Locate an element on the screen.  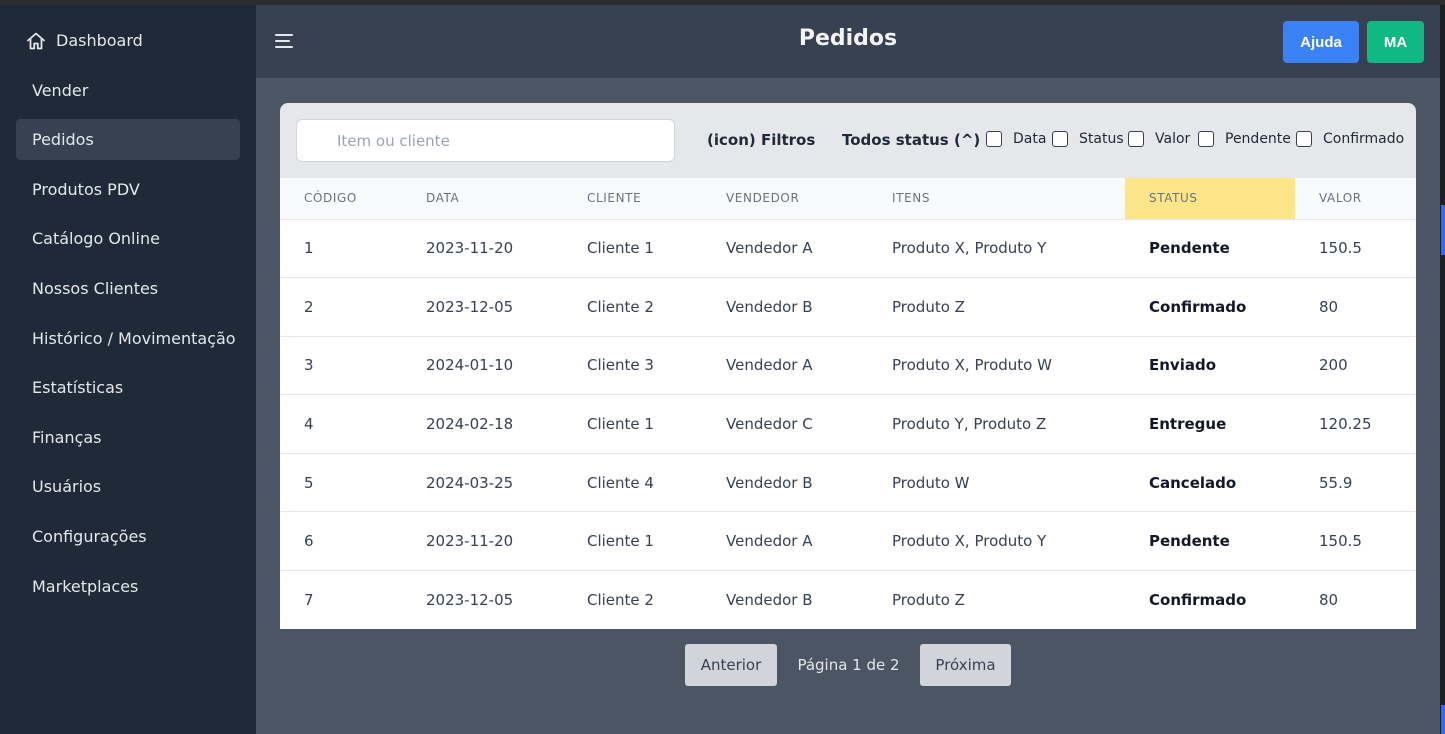
checkbox-label: Status is located at coordinates (1101, 139).